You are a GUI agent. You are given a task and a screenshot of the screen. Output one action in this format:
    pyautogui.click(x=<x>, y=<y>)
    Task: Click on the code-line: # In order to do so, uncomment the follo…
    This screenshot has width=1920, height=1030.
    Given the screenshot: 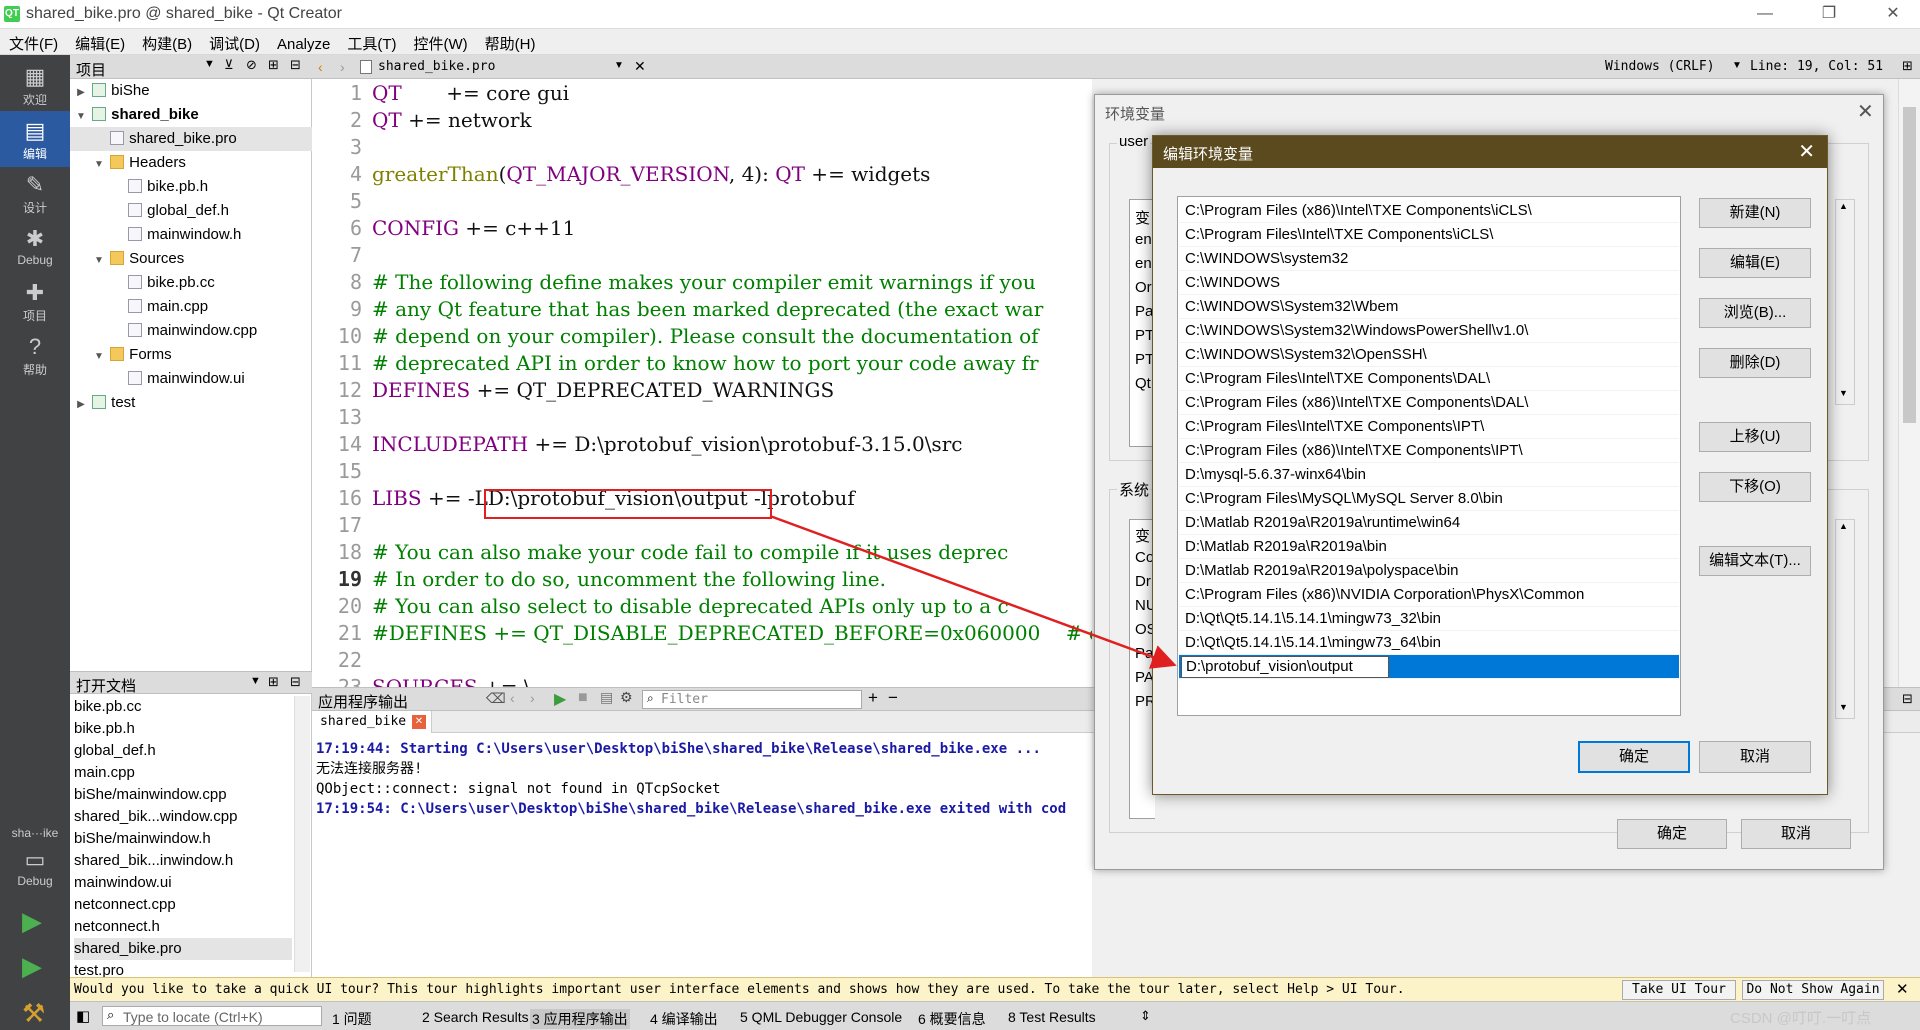 What is the action you would take?
    pyautogui.click(x=629, y=579)
    